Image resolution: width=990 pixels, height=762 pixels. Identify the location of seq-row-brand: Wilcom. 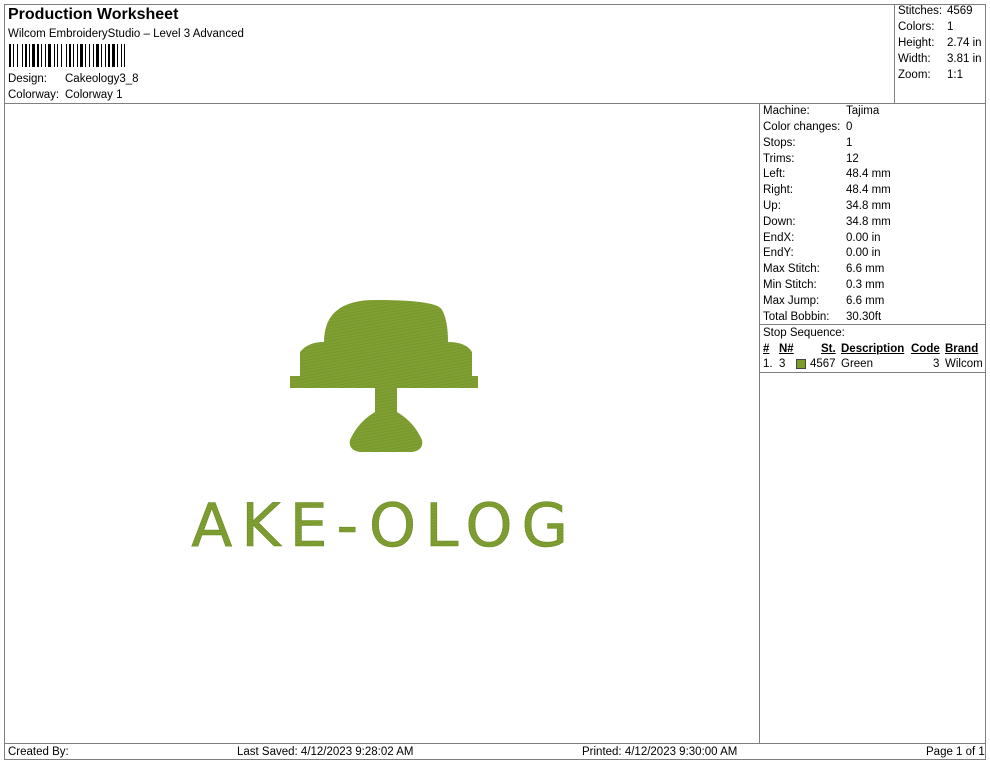
(964, 364).